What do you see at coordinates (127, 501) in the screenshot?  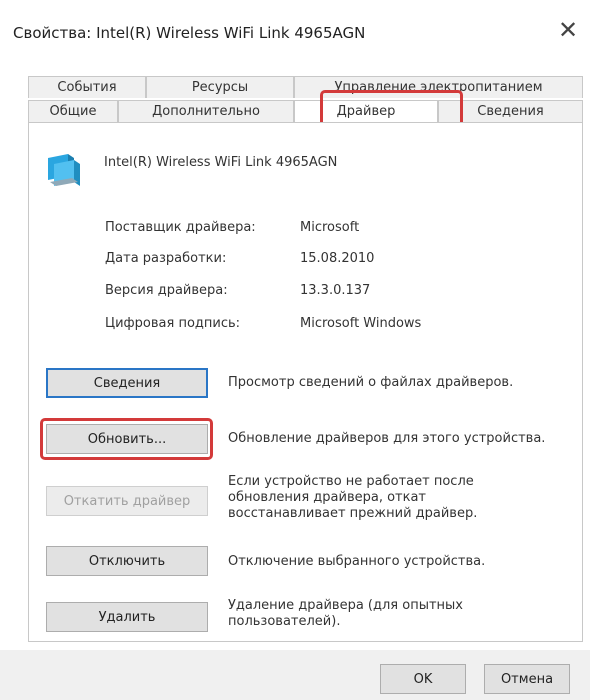 I see `rollback-driver-button: Откатить драйвер` at bounding box center [127, 501].